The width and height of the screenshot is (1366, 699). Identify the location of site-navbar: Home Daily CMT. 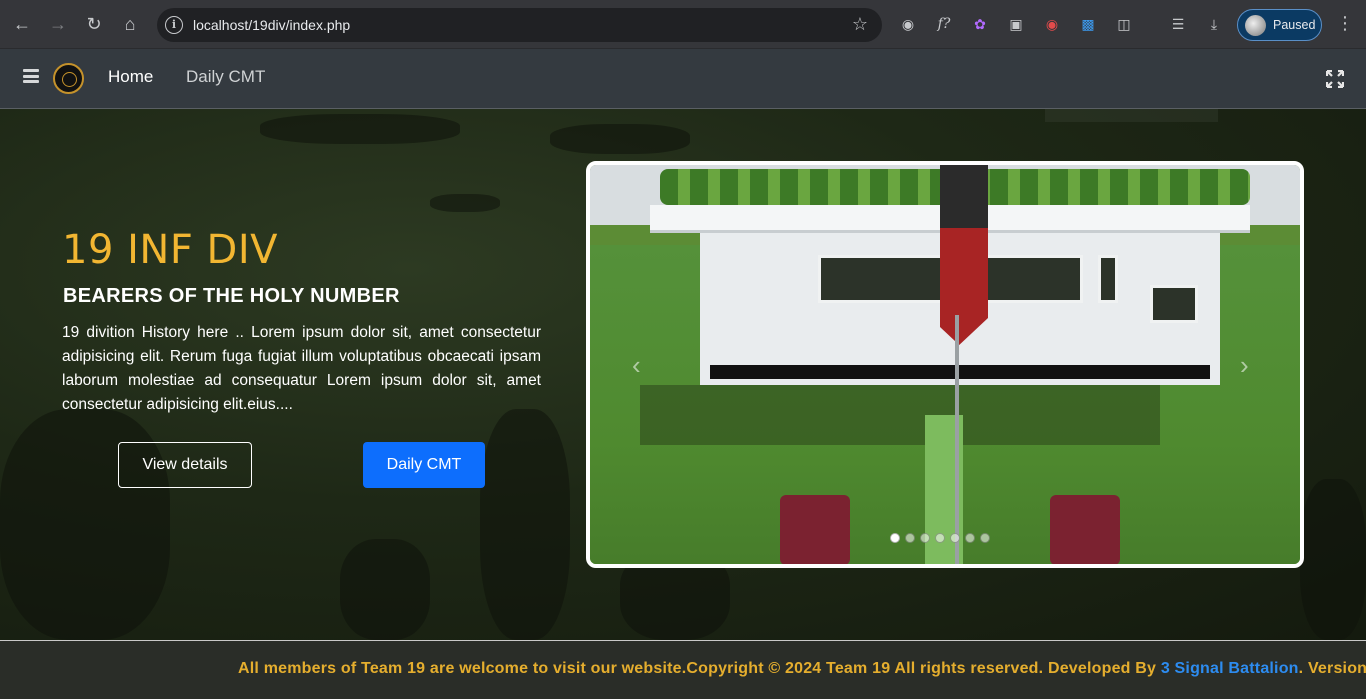
(683, 79).